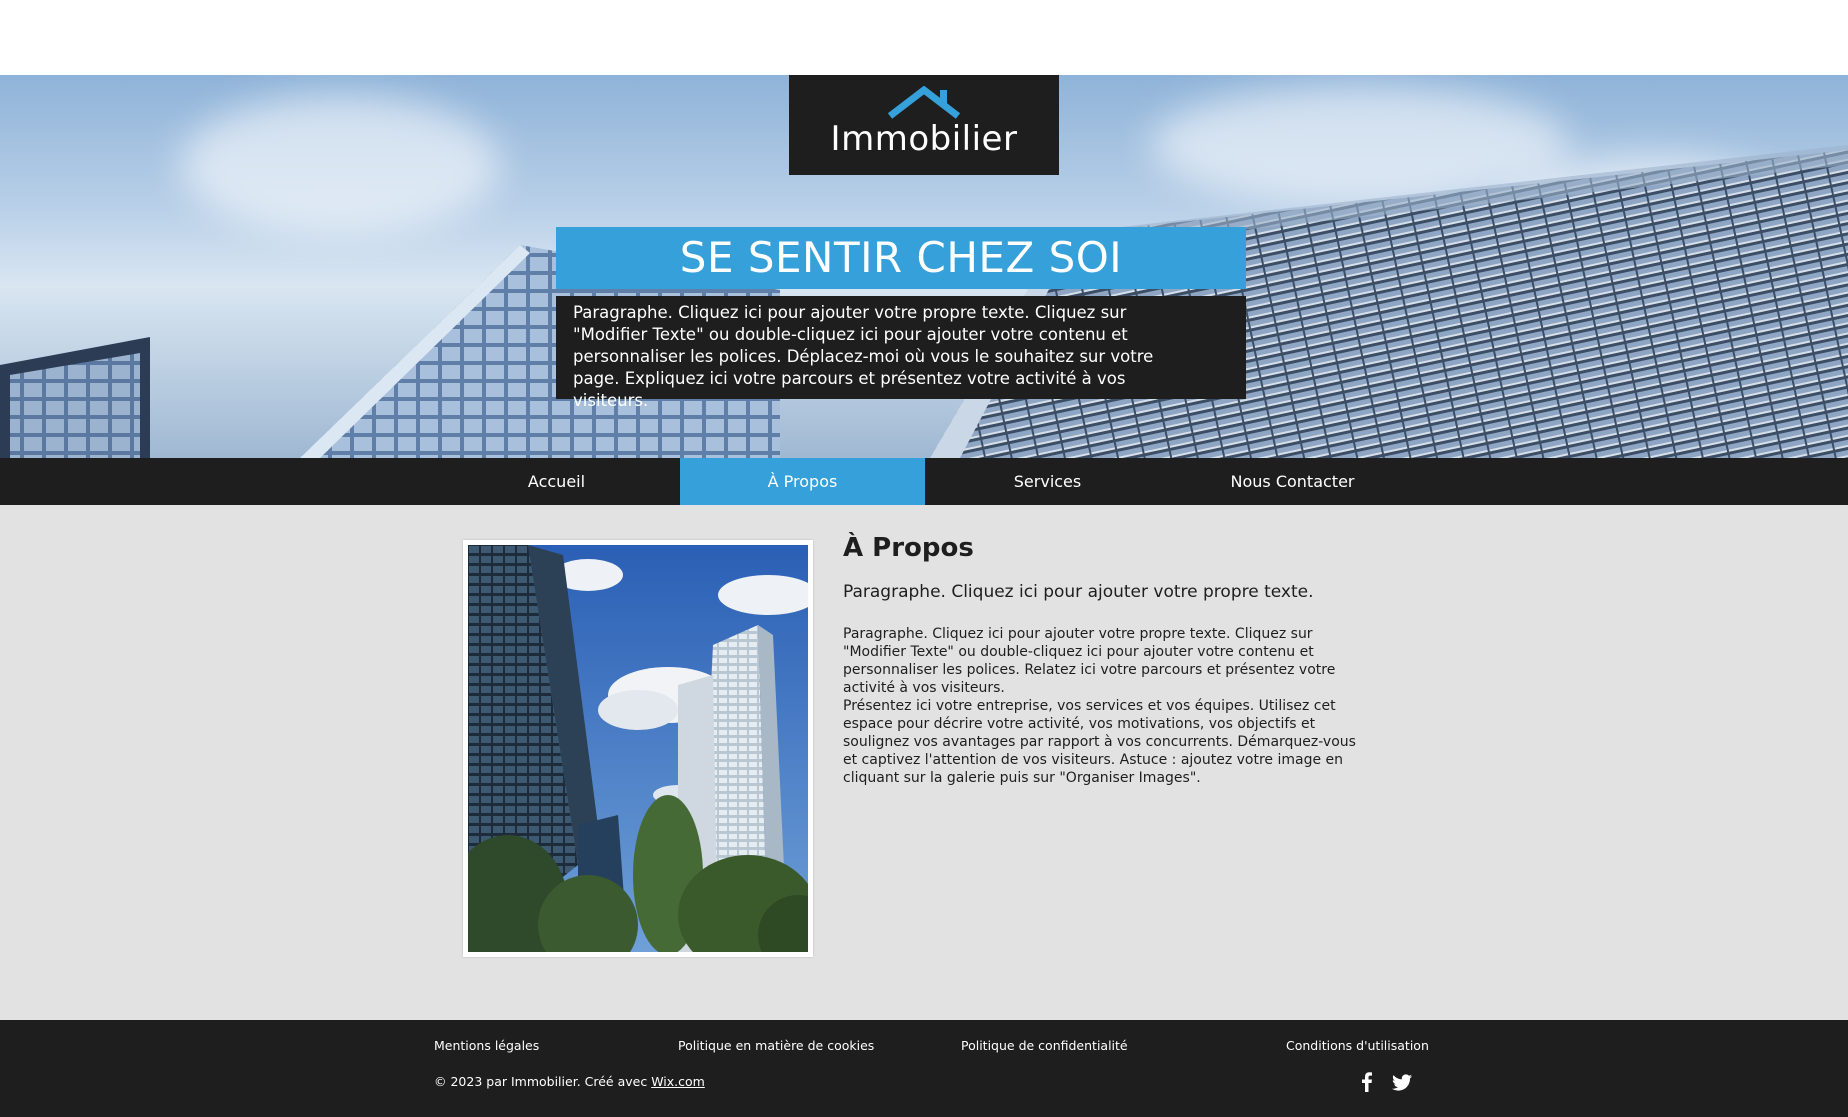  I want to click on footer-copyright: © 2023 par Immobilier. Créé avec Wix.com, so click(569, 1081).